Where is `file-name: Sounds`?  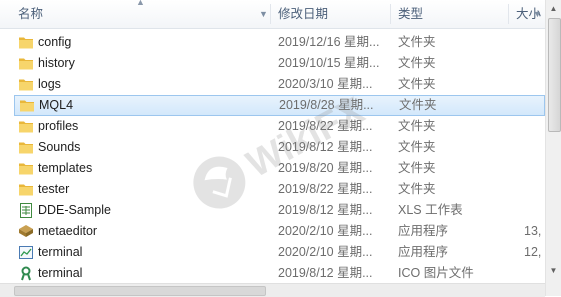
file-name: Sounds is located at coordinates (59, 147).